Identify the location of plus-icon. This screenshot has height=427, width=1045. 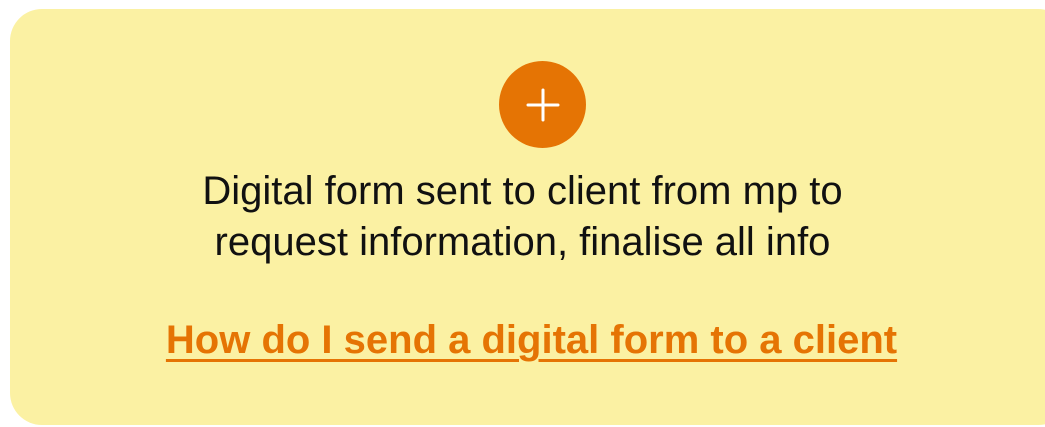
(542, 104).